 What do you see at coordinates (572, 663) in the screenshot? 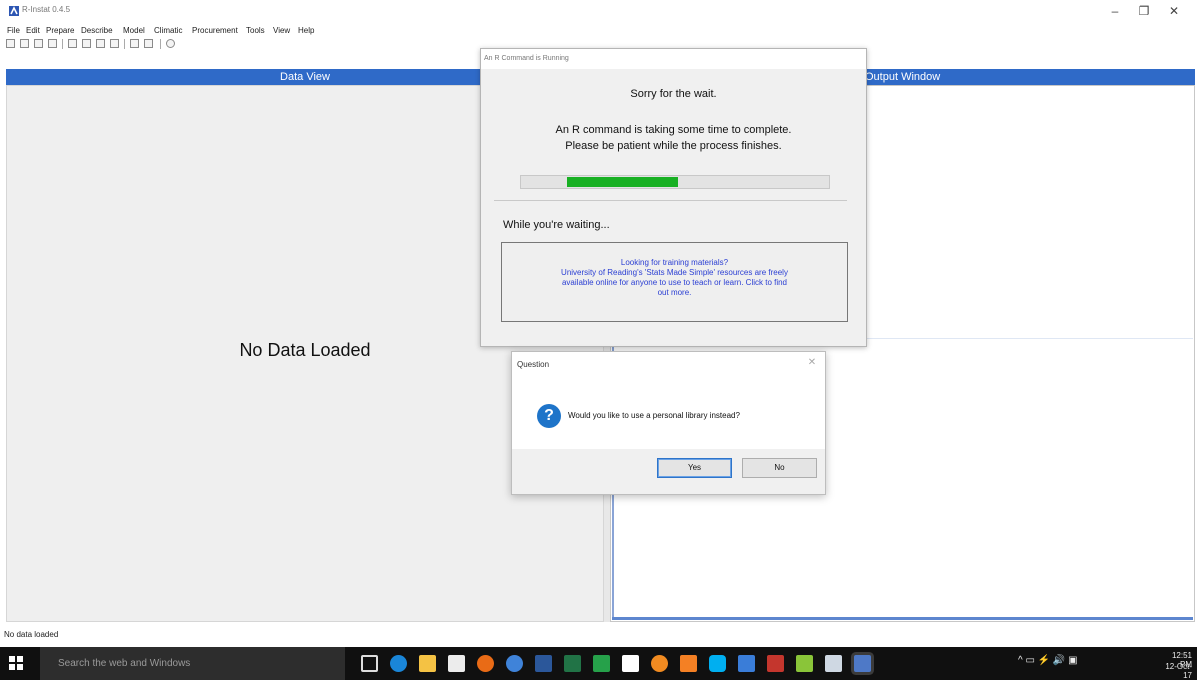
I see `excel-icon` at bounding box center [572, 663].